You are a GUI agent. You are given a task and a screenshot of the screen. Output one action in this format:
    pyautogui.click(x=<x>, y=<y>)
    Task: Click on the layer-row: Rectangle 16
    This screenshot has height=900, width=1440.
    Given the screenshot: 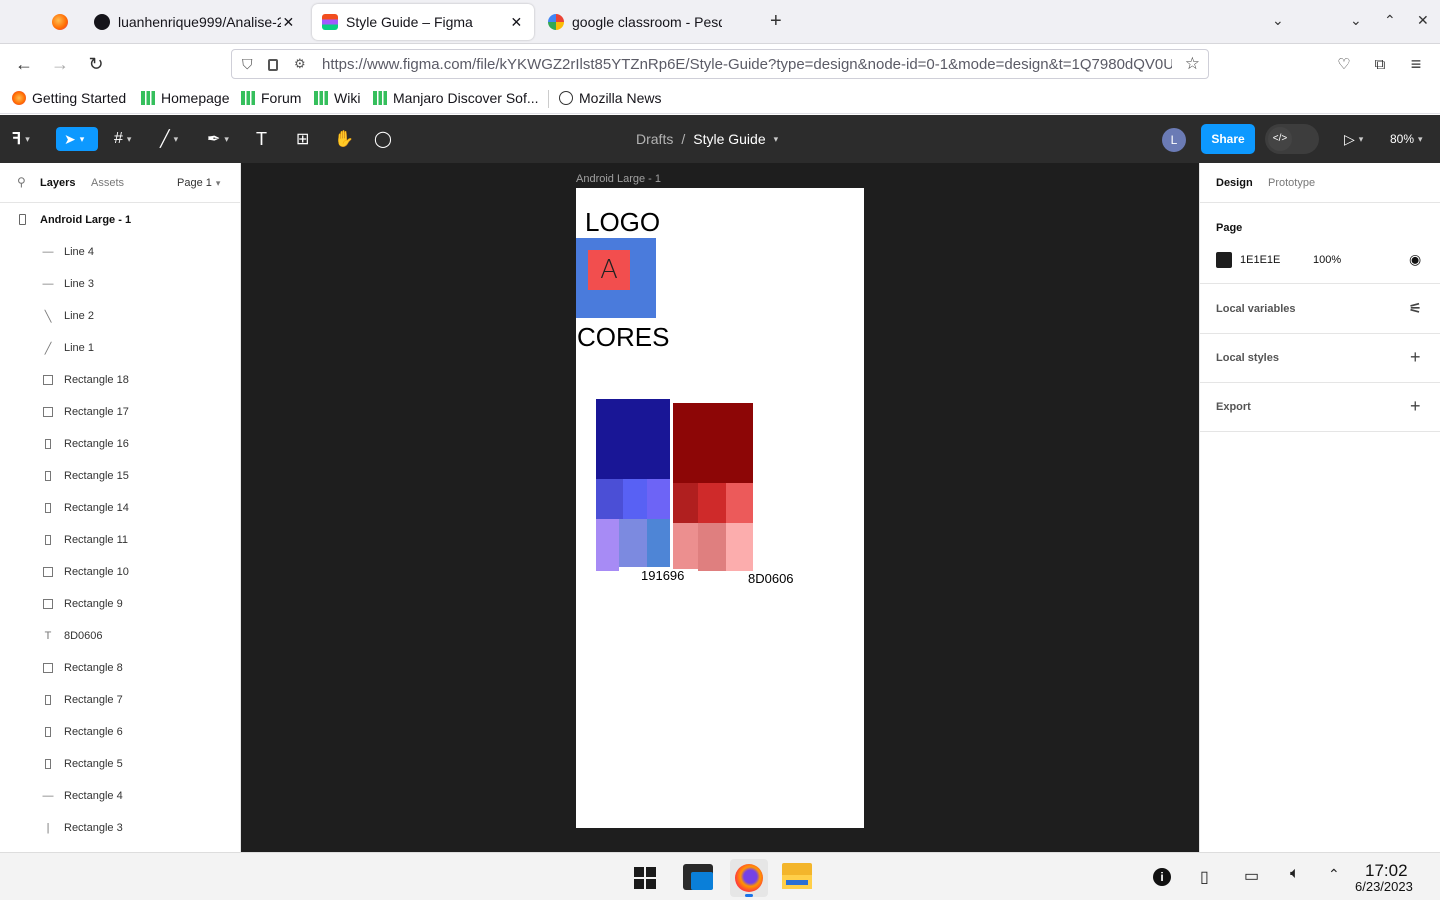 What is the action you would take?
    pyautogui.click(x=120, y=444)
    